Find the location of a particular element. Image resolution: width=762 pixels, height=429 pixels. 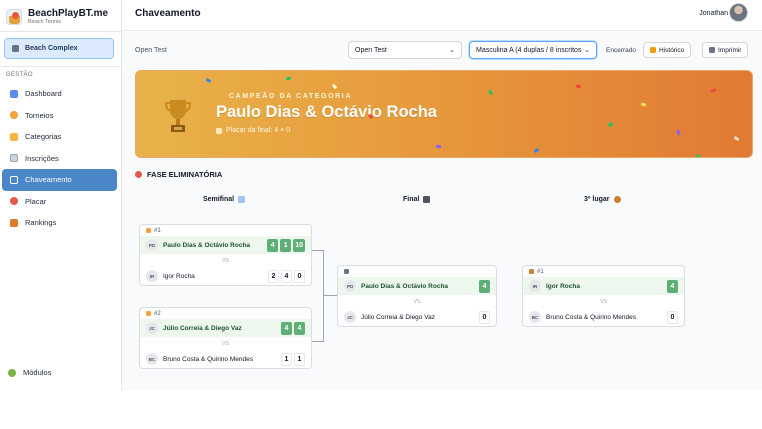

sidebar-item-chaveamento: Chaveamento is located at coordinates (59, 180).